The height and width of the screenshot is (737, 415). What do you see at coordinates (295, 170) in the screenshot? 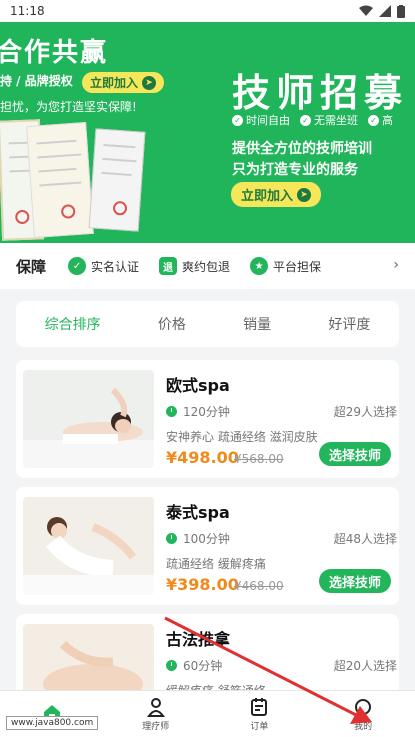
I see `recruit-description: 只为打造专业的服务` at bounding box center [295, 170].